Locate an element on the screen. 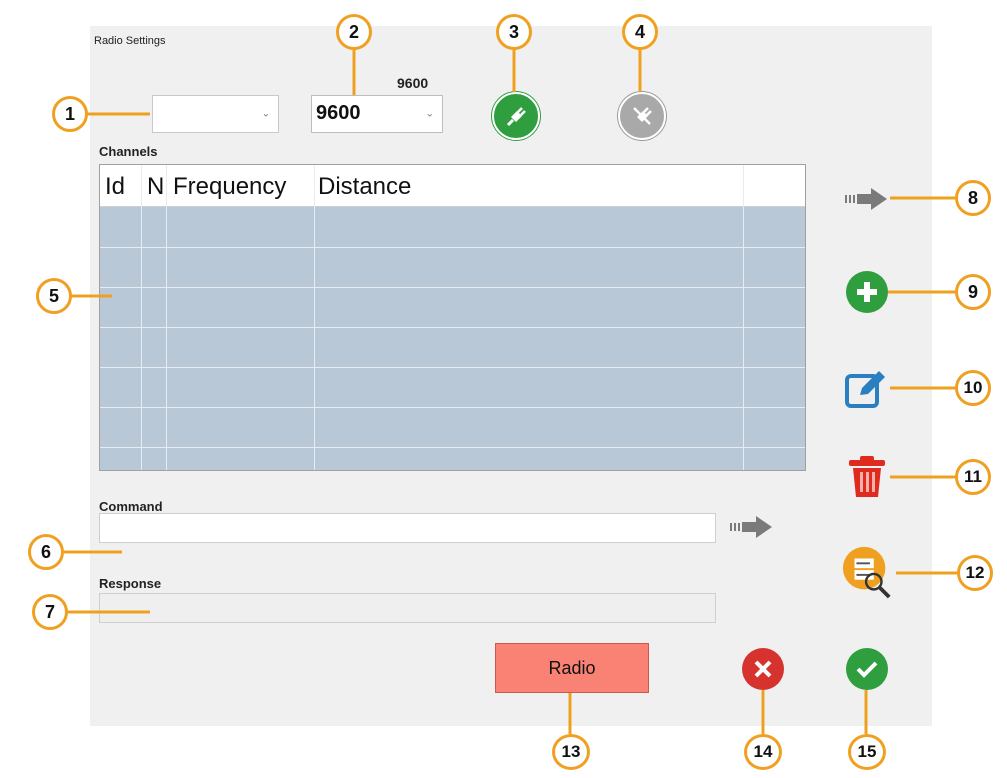 The height and width of the screenshot is (778, 1007). callout-1: 1 is located at coordinates (70, 114).